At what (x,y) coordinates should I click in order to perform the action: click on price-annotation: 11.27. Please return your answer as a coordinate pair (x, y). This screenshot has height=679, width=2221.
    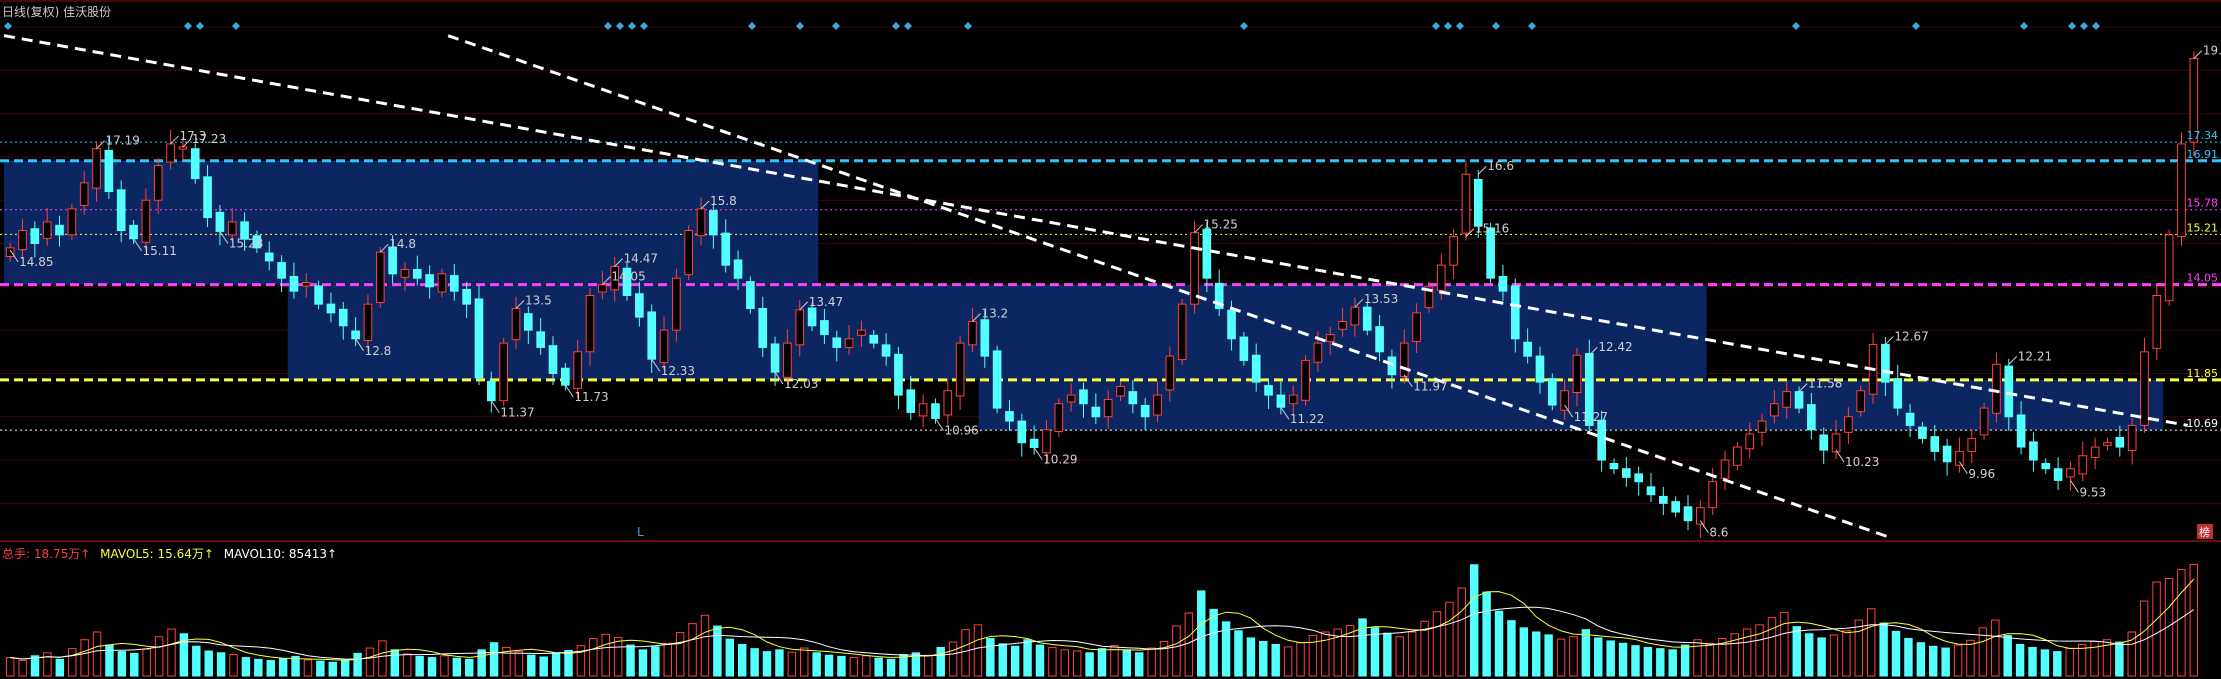
    Looking at the image, I should click on (1591, 417).